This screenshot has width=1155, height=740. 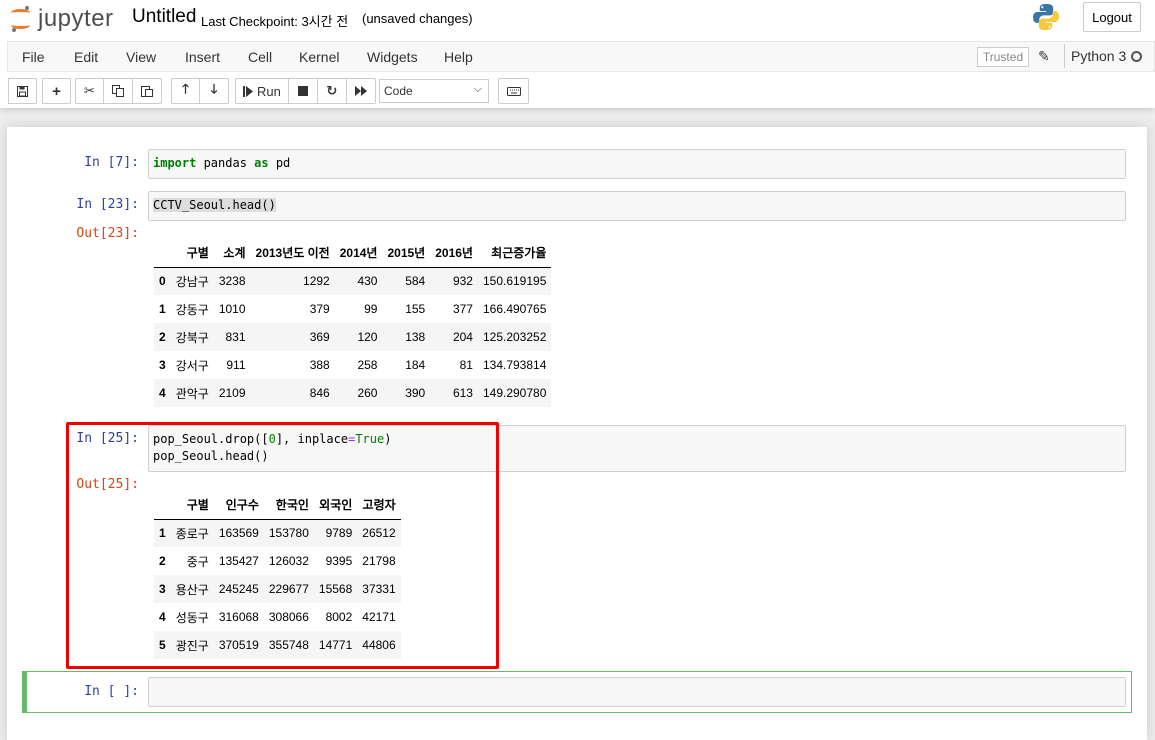 What do you see at coordinates (637, 164) in the screenshot?
I see `cell-1-code-editor: import pandas as pd` at bounding box center [637, 164].